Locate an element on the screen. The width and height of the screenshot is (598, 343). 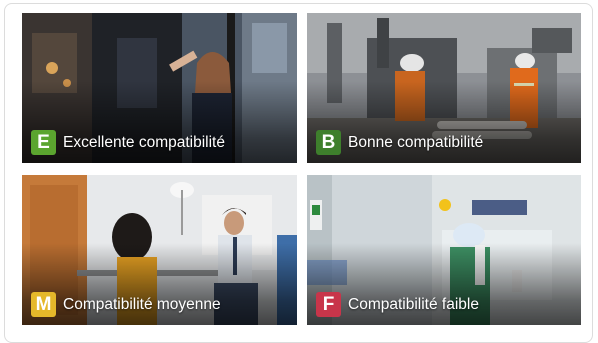
card-label: F Compatibilité faible is located at coordinates (397, 304).